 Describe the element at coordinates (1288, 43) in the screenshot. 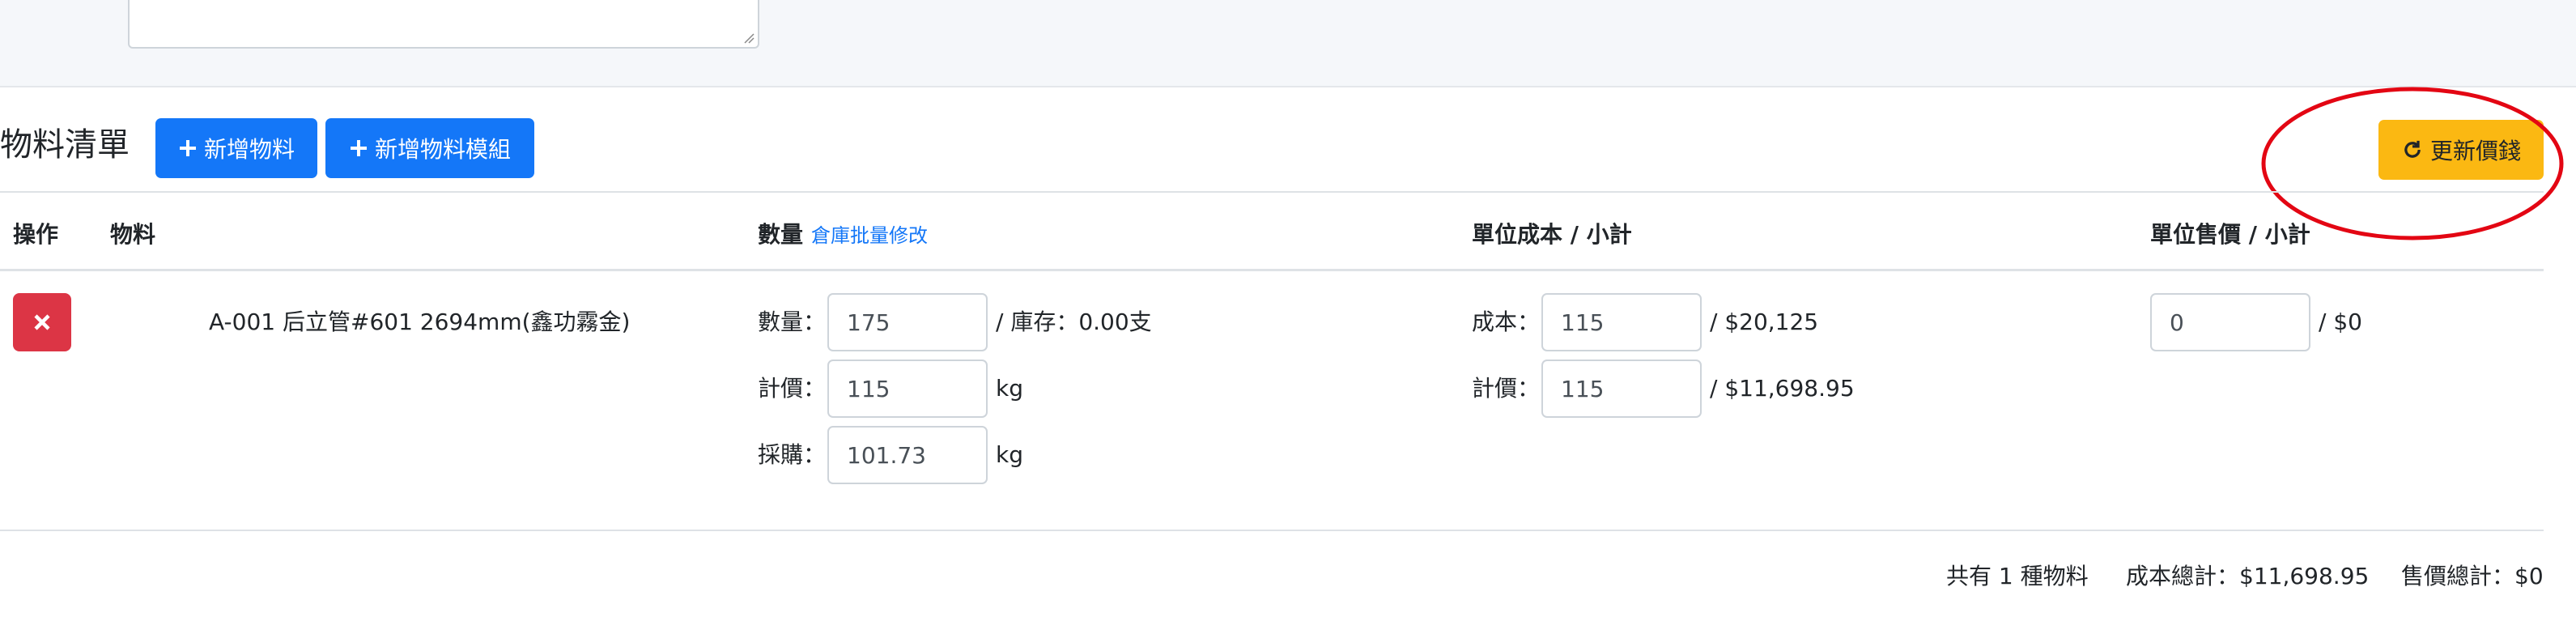

I see `top-form-area` at that location.